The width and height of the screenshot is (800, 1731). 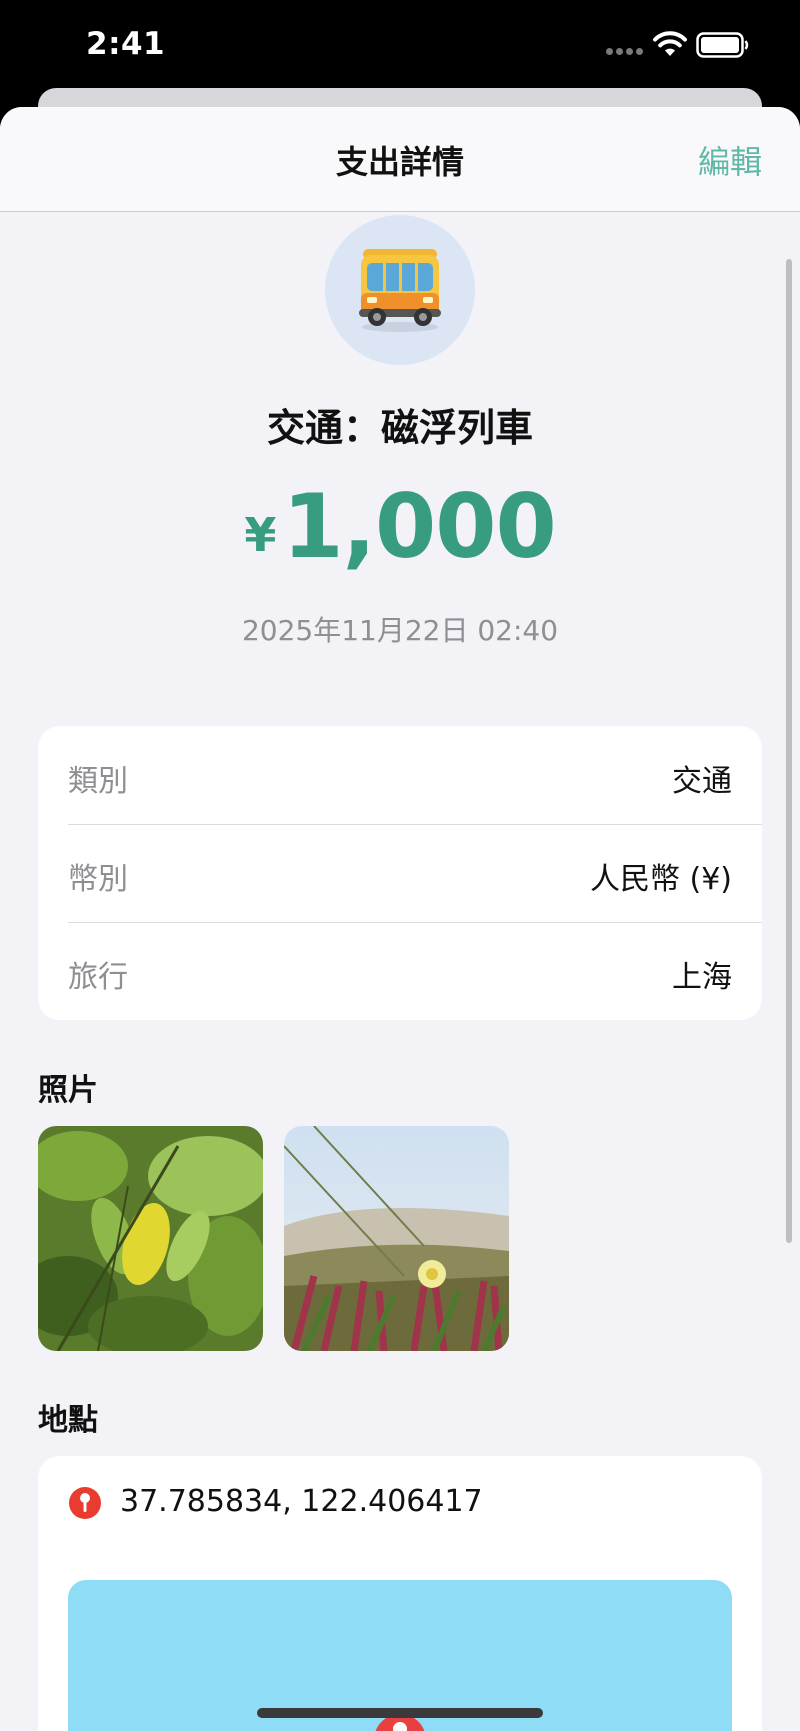 I want to click on status-time: 2:41, so click(x=126, y=44).